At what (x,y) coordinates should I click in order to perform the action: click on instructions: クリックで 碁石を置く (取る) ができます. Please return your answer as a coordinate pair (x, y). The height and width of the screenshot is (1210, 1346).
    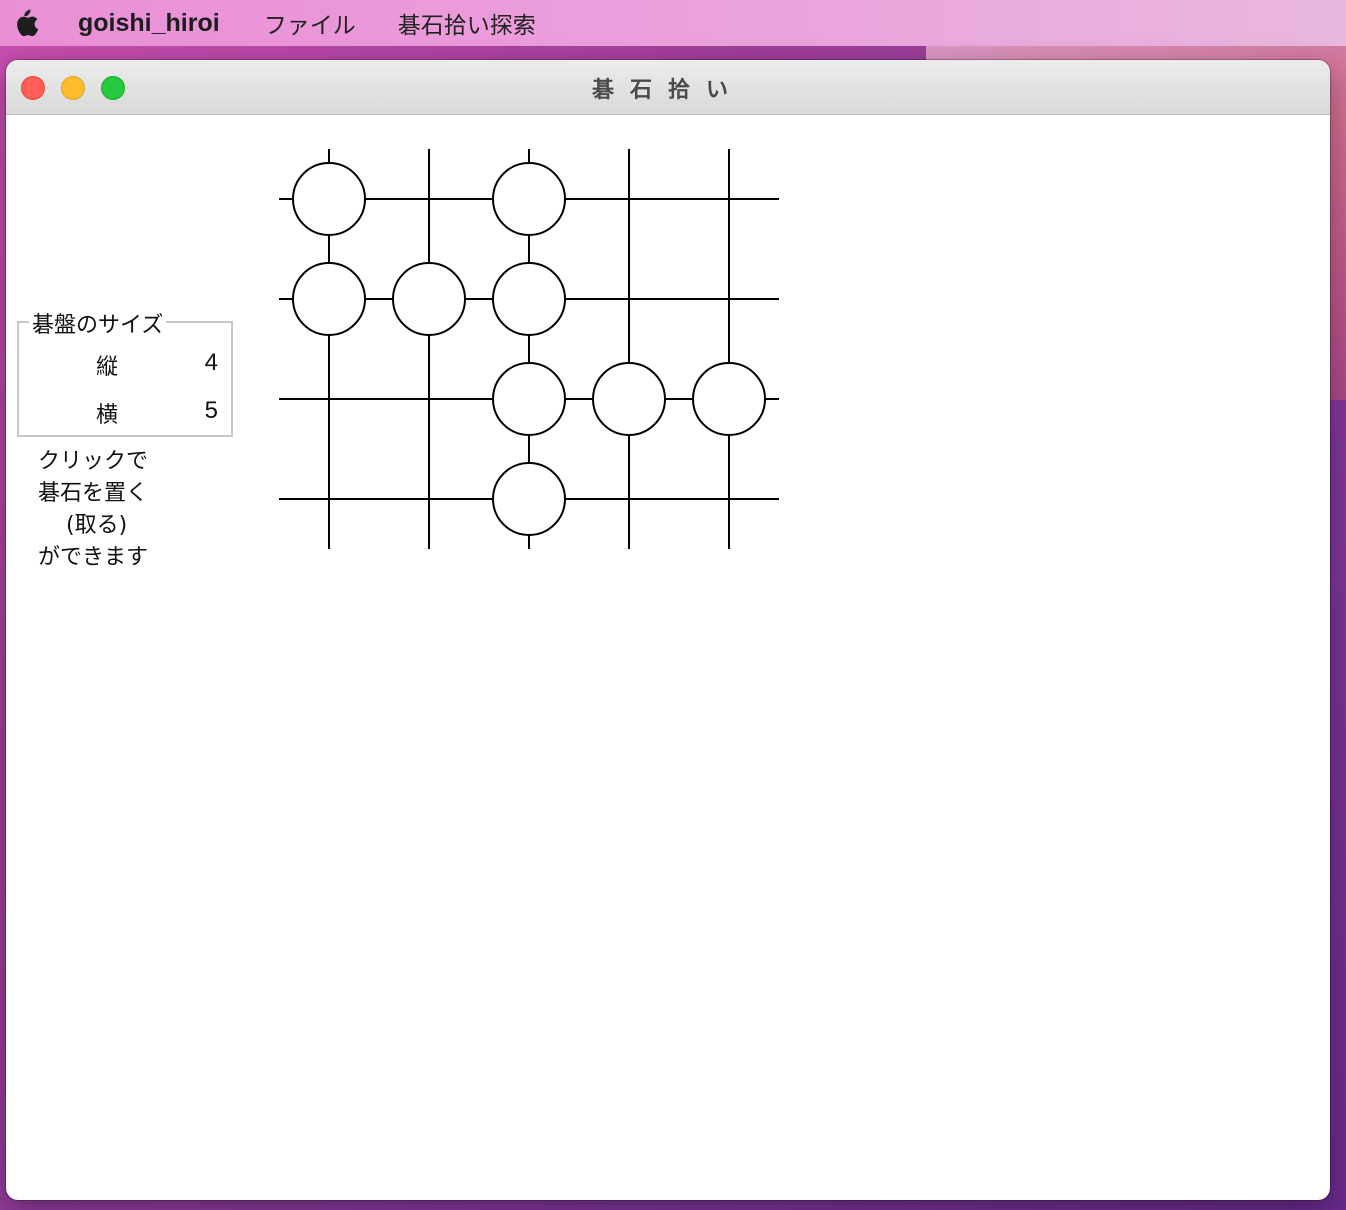
    Looking at the image, I should click on (93, 510).